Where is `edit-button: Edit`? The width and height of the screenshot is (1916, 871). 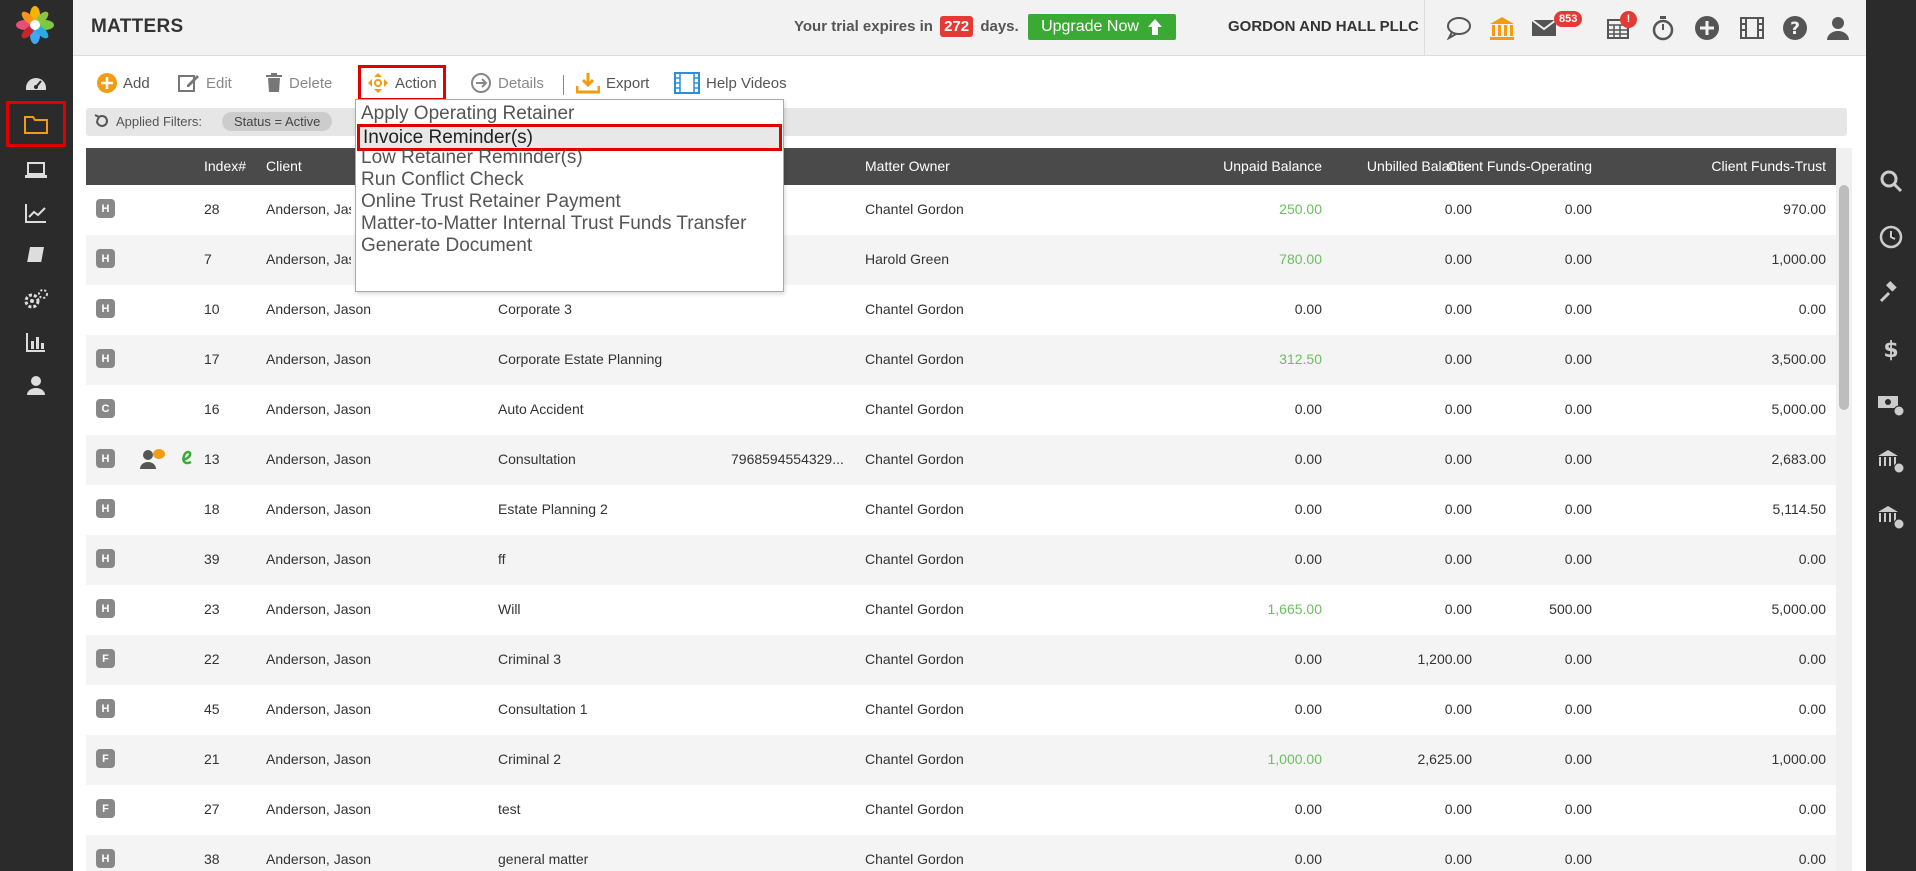 edit-button: Edit is located at coordinates (205, 83).